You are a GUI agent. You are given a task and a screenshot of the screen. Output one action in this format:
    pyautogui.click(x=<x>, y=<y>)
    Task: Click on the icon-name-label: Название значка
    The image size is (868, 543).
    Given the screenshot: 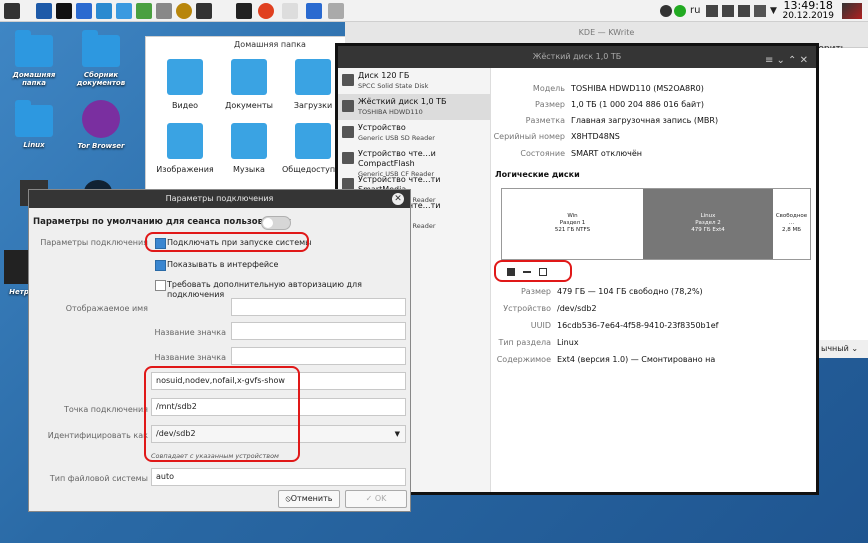 What is the action you would take?
    pyautogui.click(x=190, y=332)
    